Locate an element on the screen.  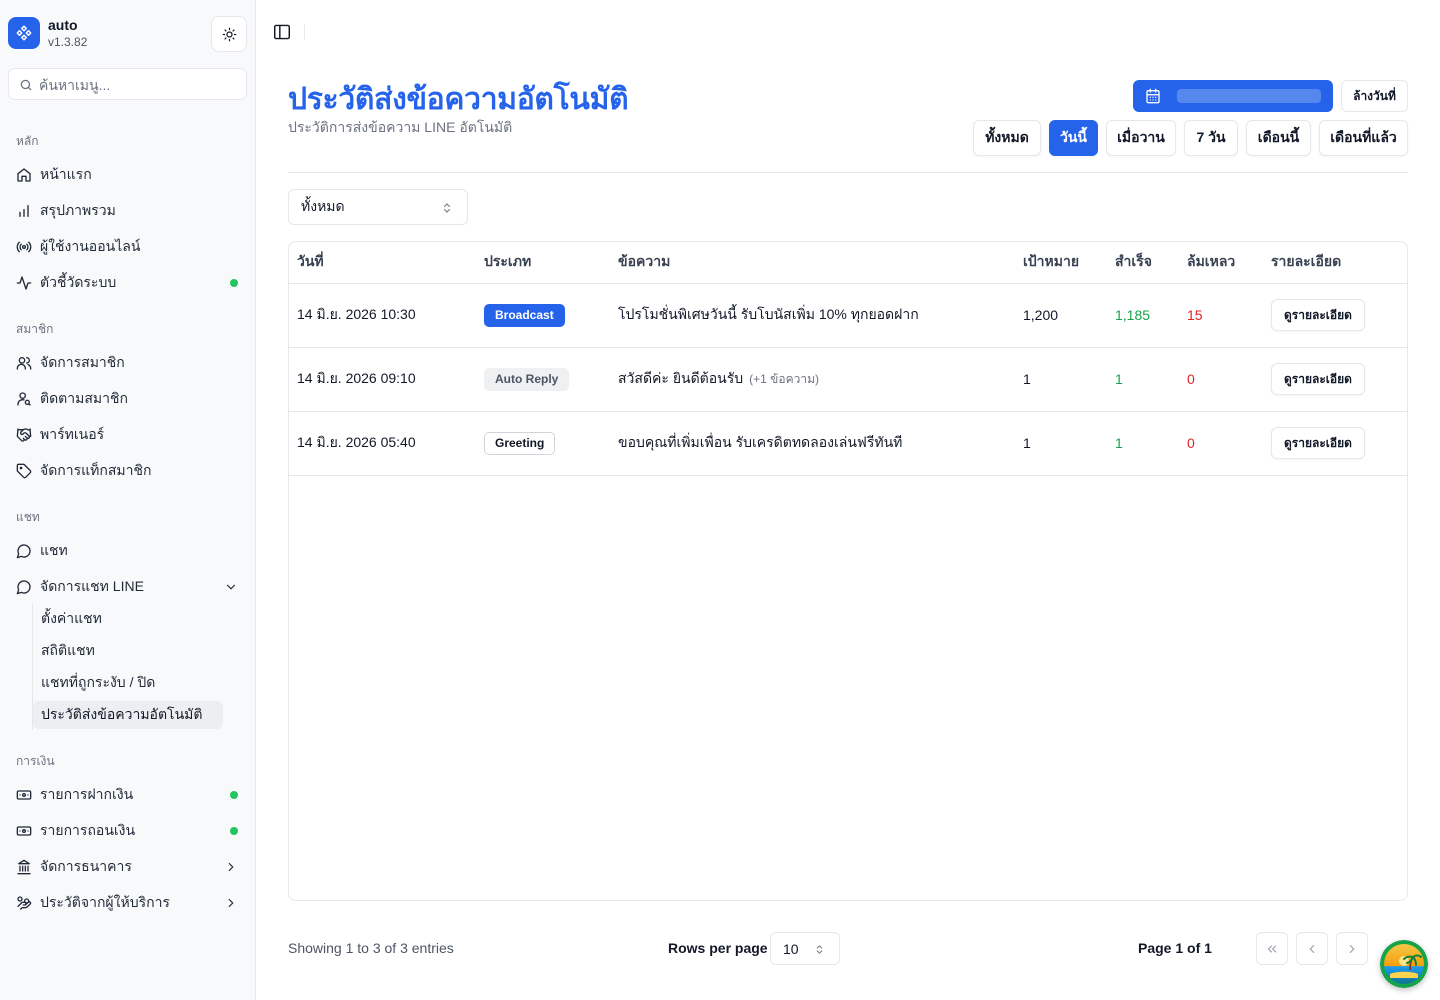
type-filter-value: ทั้งหมด is located at coordinates (323, 206).